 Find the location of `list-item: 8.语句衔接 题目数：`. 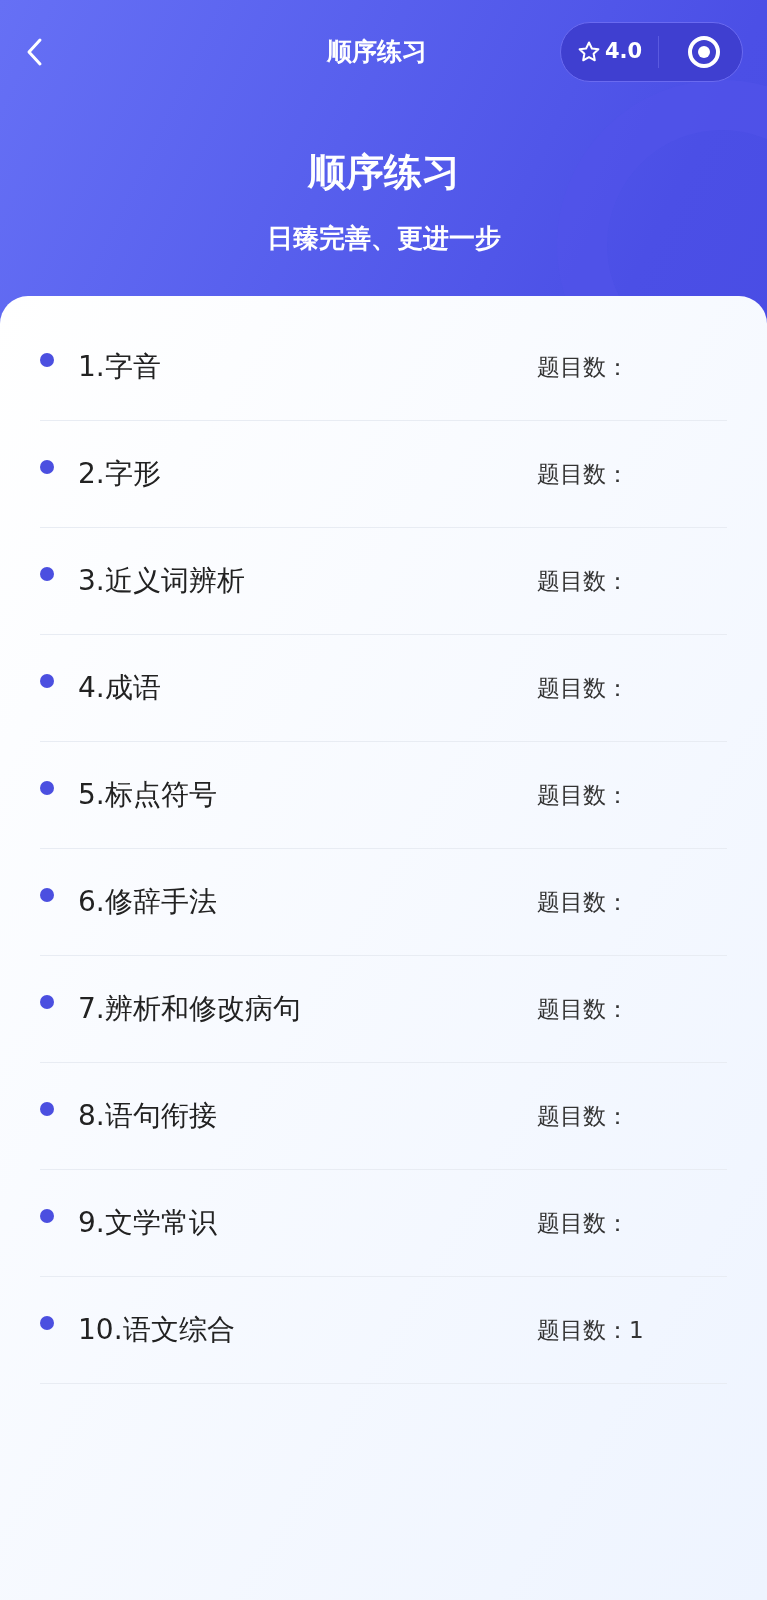

list-item: 8.语句衔接 题目数： is located at coordinates (383, 1116).